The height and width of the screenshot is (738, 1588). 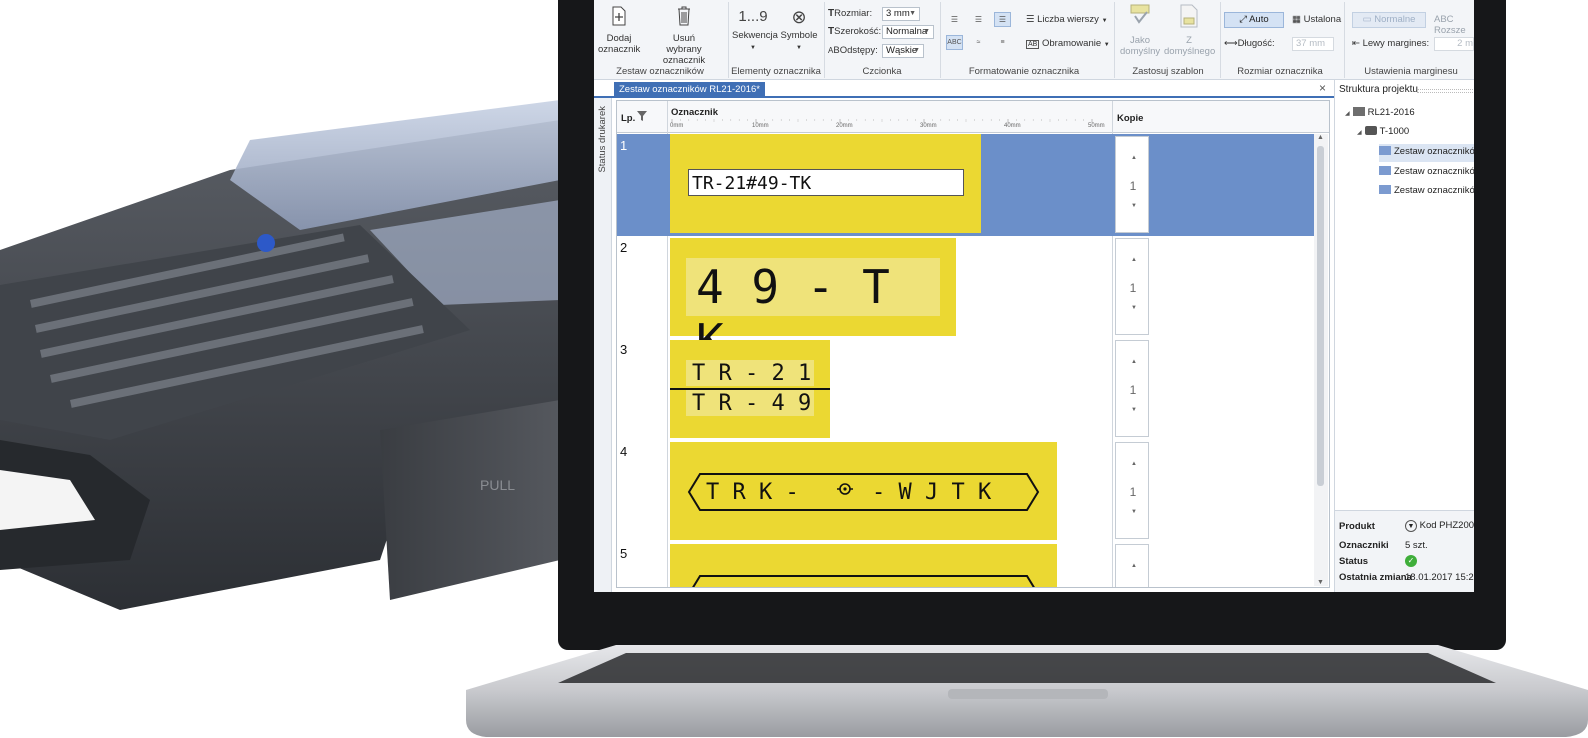 I want to click on group-size-label: Rozmiar oznacznika, so click(x=1280, y=71).